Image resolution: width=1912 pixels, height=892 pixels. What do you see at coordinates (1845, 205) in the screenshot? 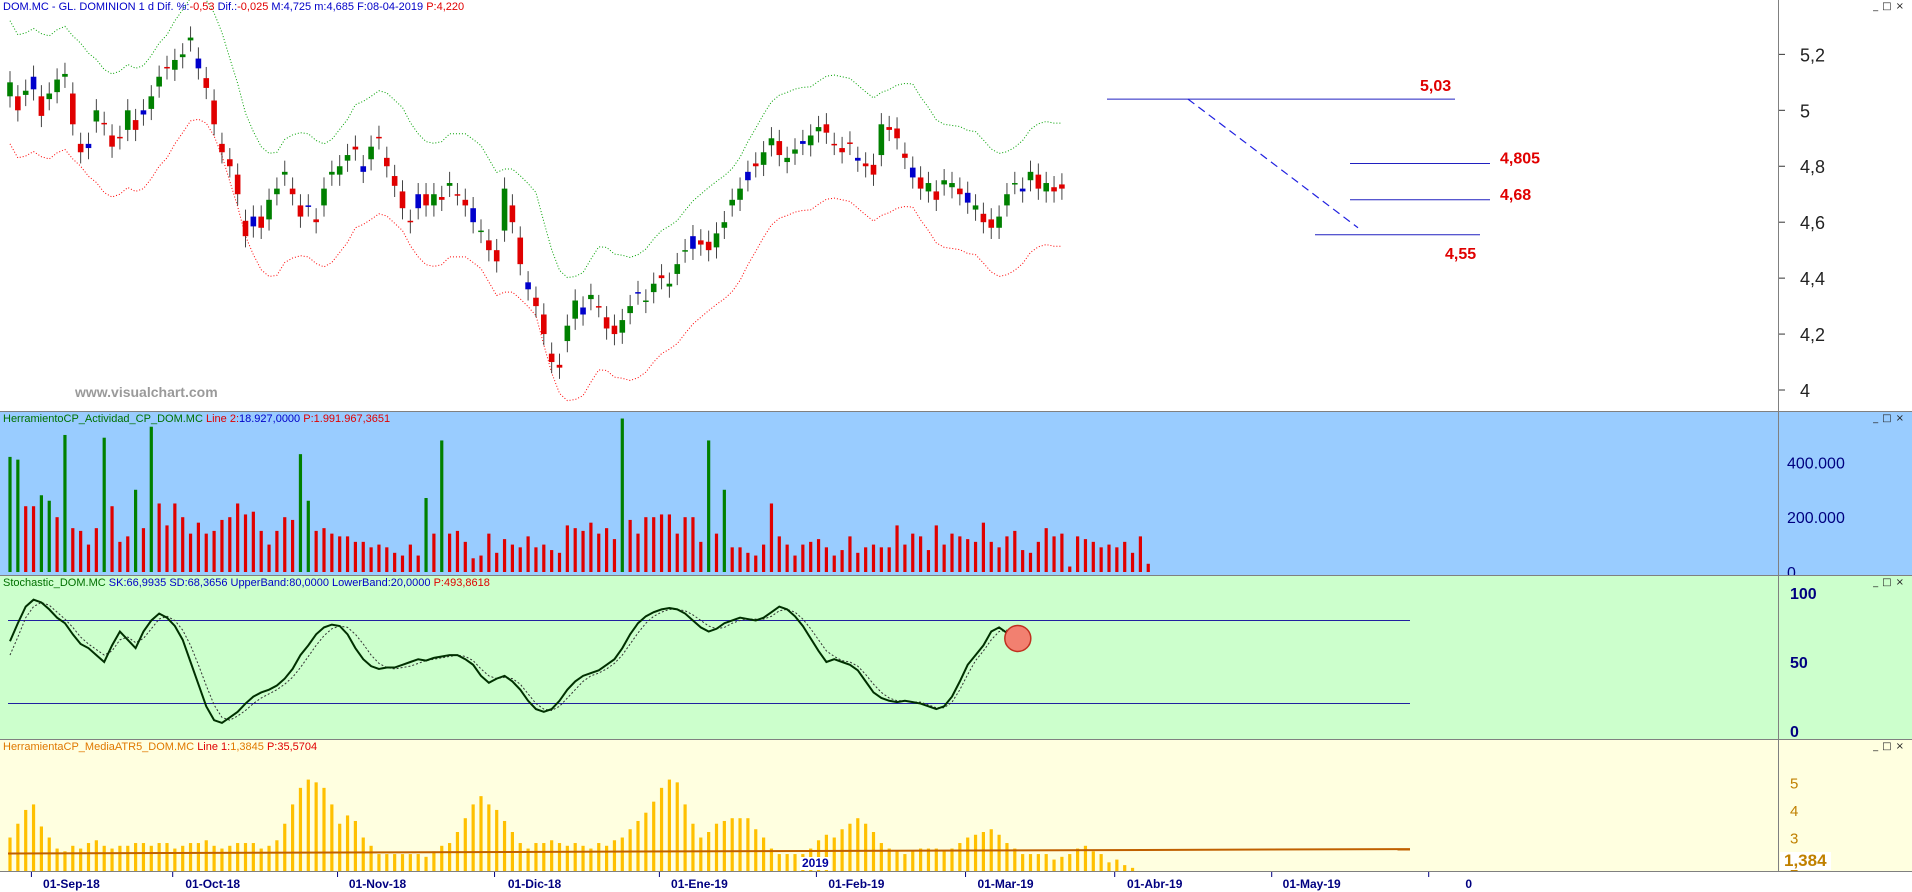
I see `price-axis` at bounding box center [1845, 205].